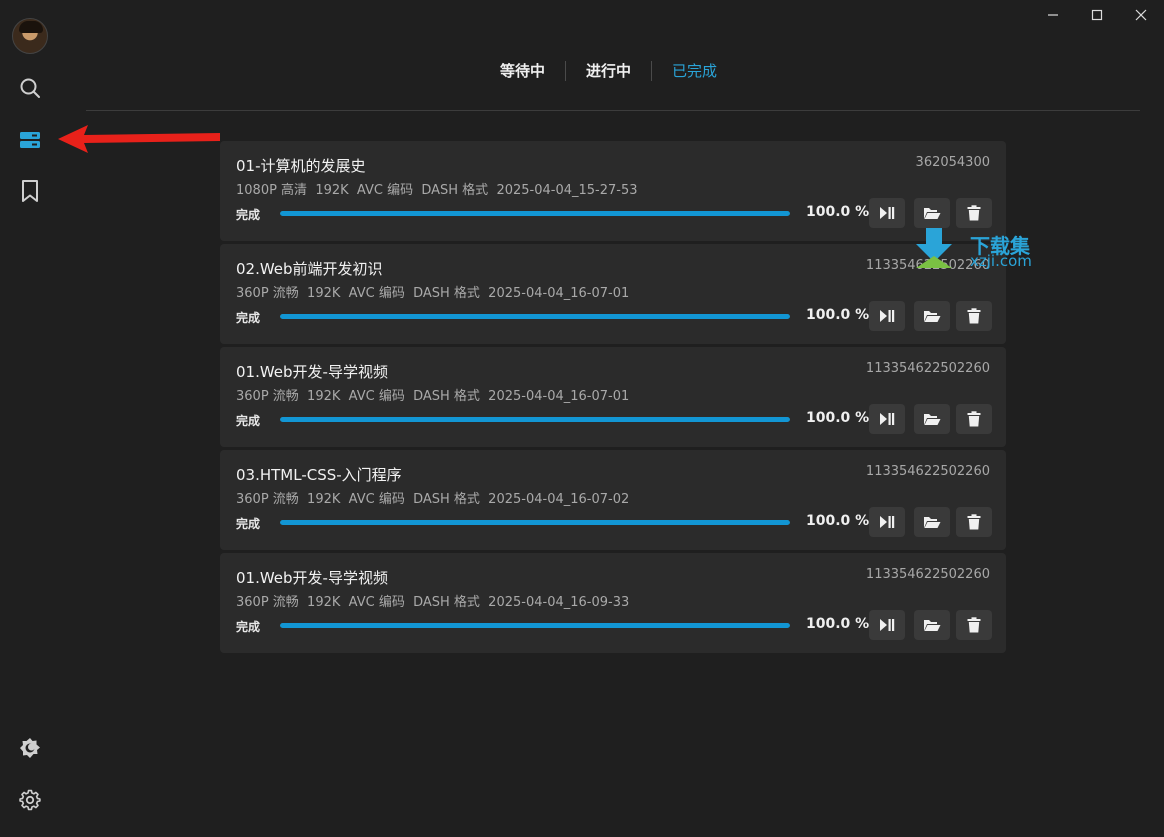 The height and width of the screenshot is (837, 1164). What do you see at coordinates (934, 248) in the screenshot?
I see `download-arrow-logo-icon` at bounding box center [934, 248].